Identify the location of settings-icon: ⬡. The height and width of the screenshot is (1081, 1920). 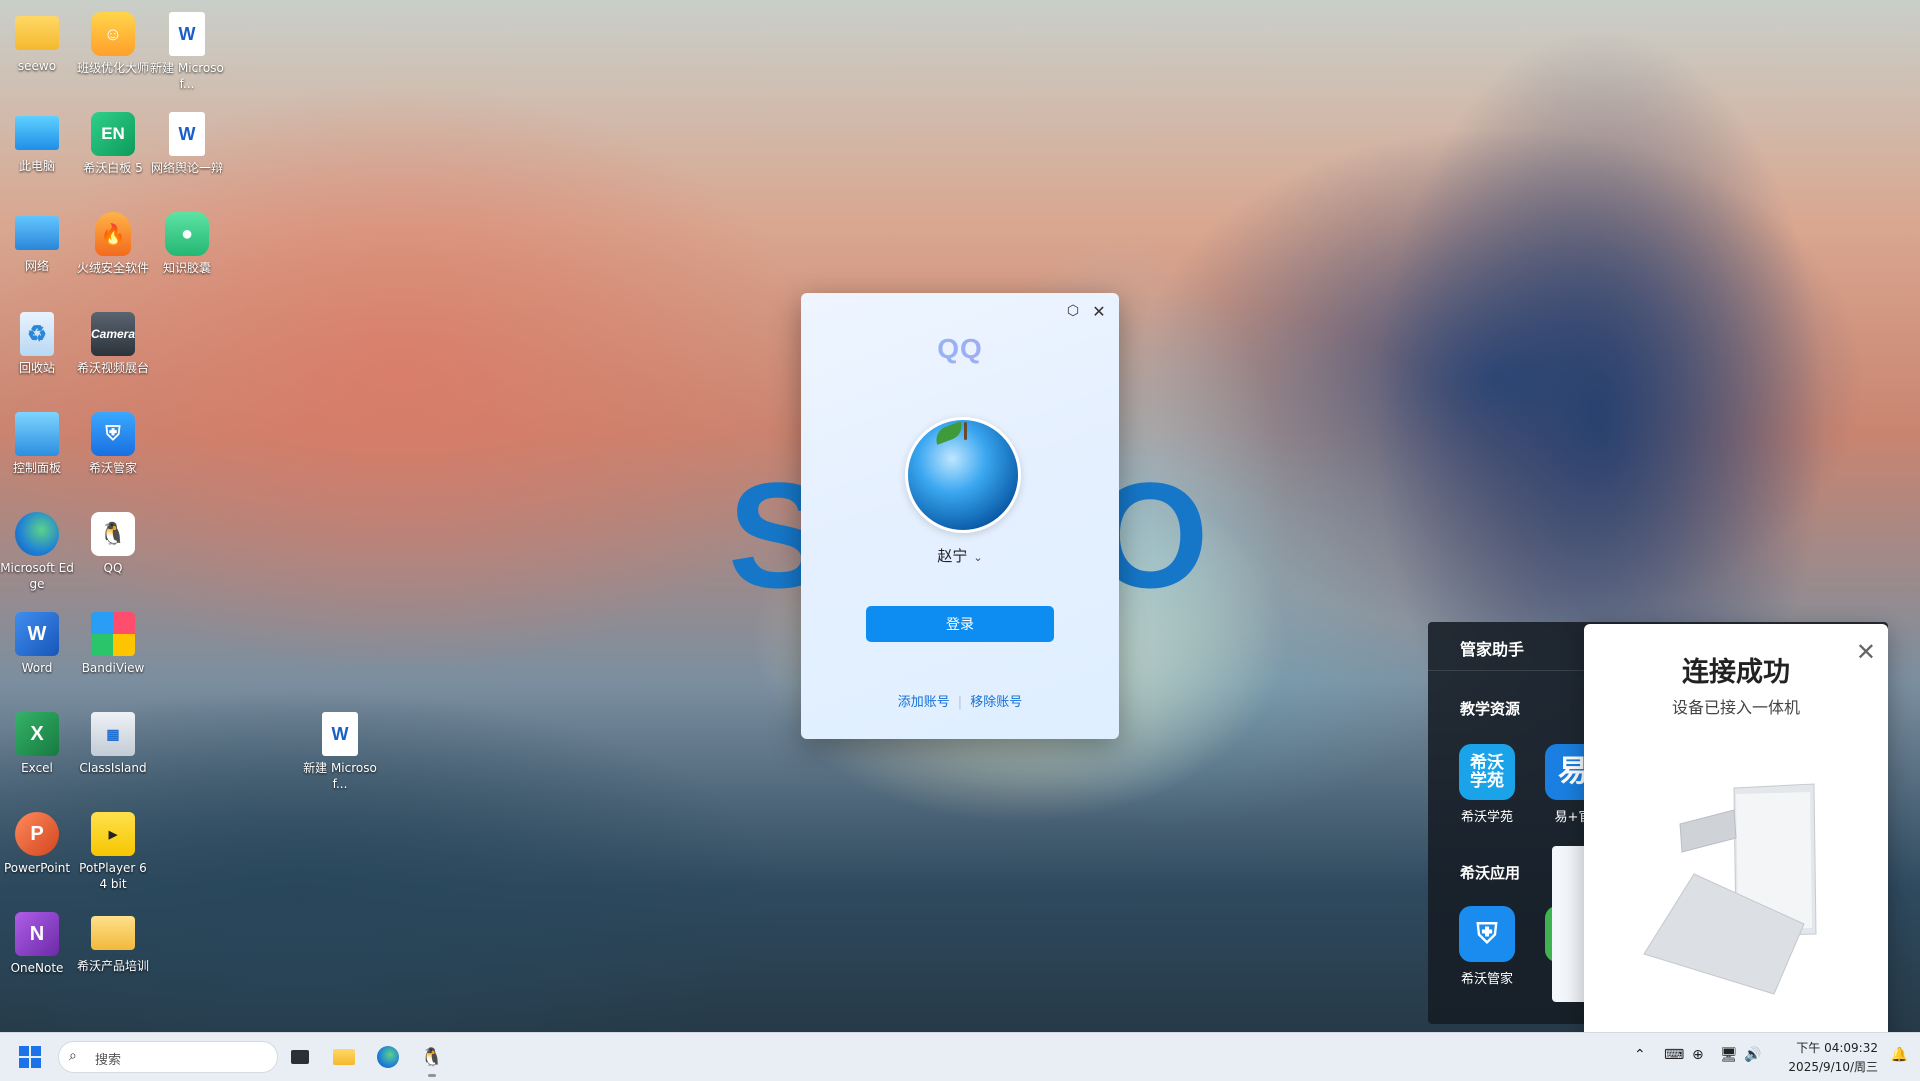
(1073, 311).